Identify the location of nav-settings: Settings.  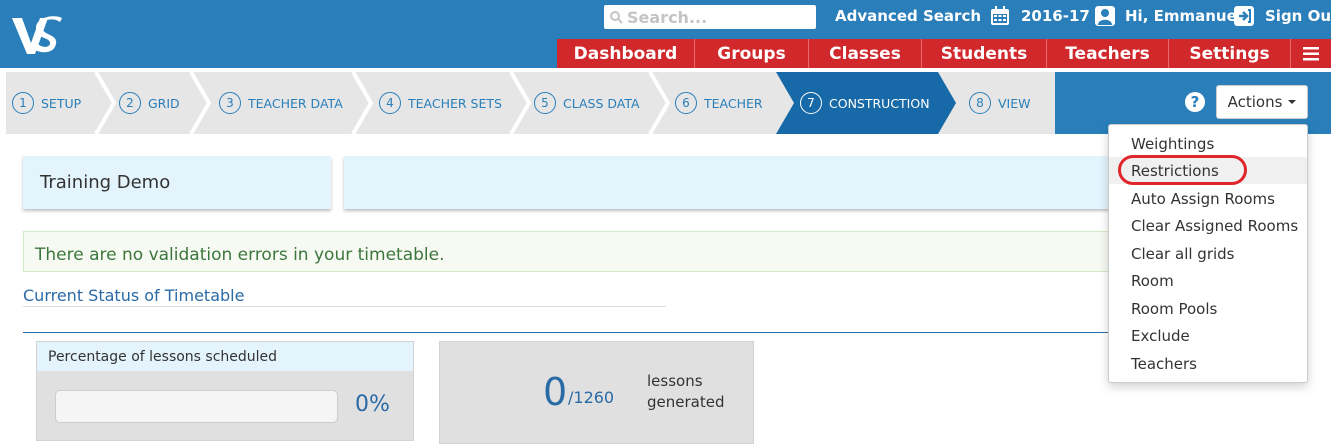
(1230, 53).